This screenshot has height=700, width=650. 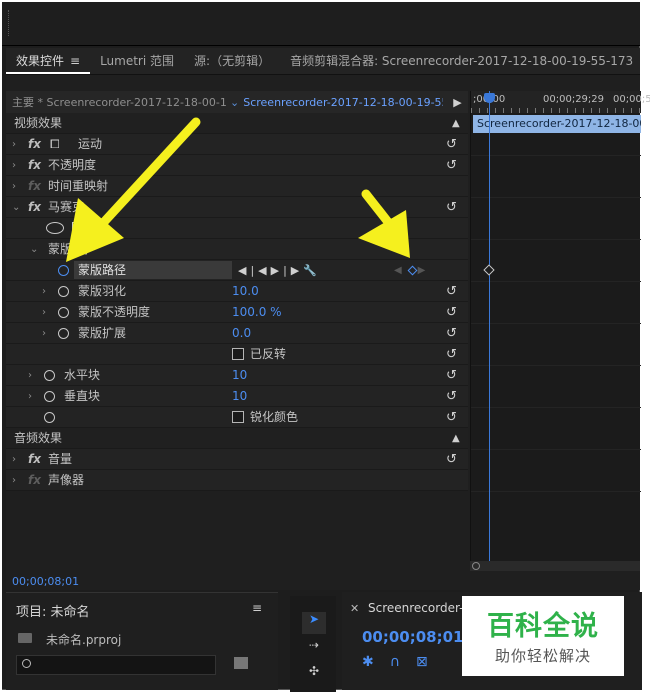 What do you see at coordinates (241, 333) in the screenshot?
I see `mask-expand-value: 0.0` at bounding box center [241, 333].